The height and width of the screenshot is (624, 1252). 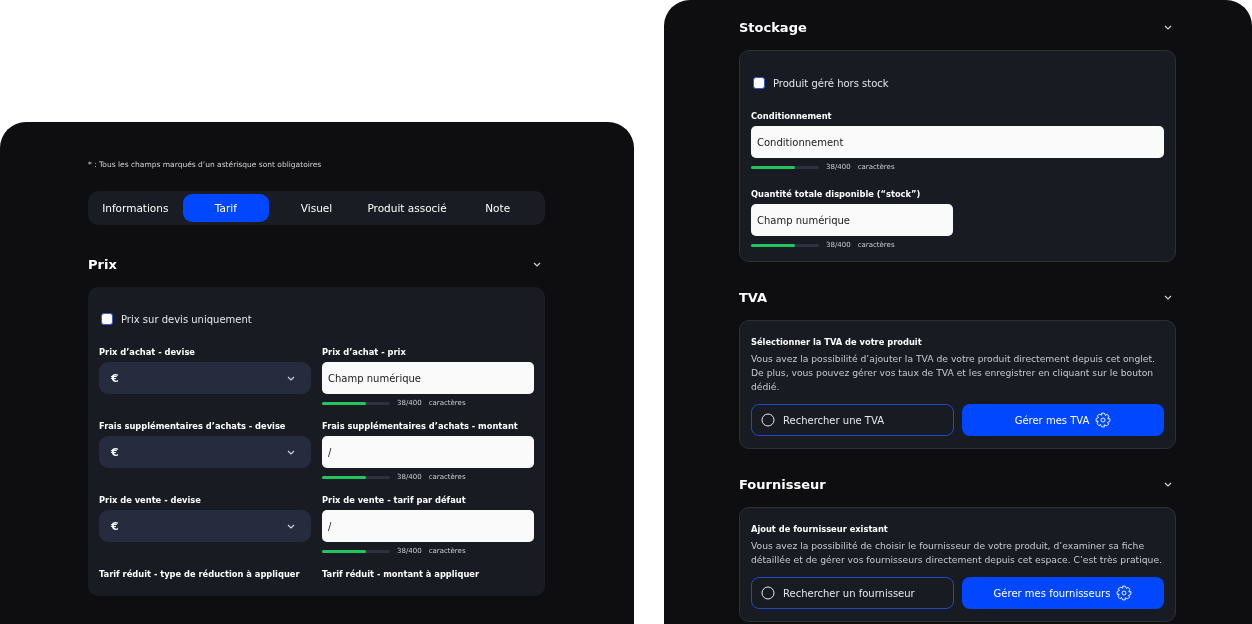 I want to click on field-label: Conditionnement, so click(x=792, y=116).